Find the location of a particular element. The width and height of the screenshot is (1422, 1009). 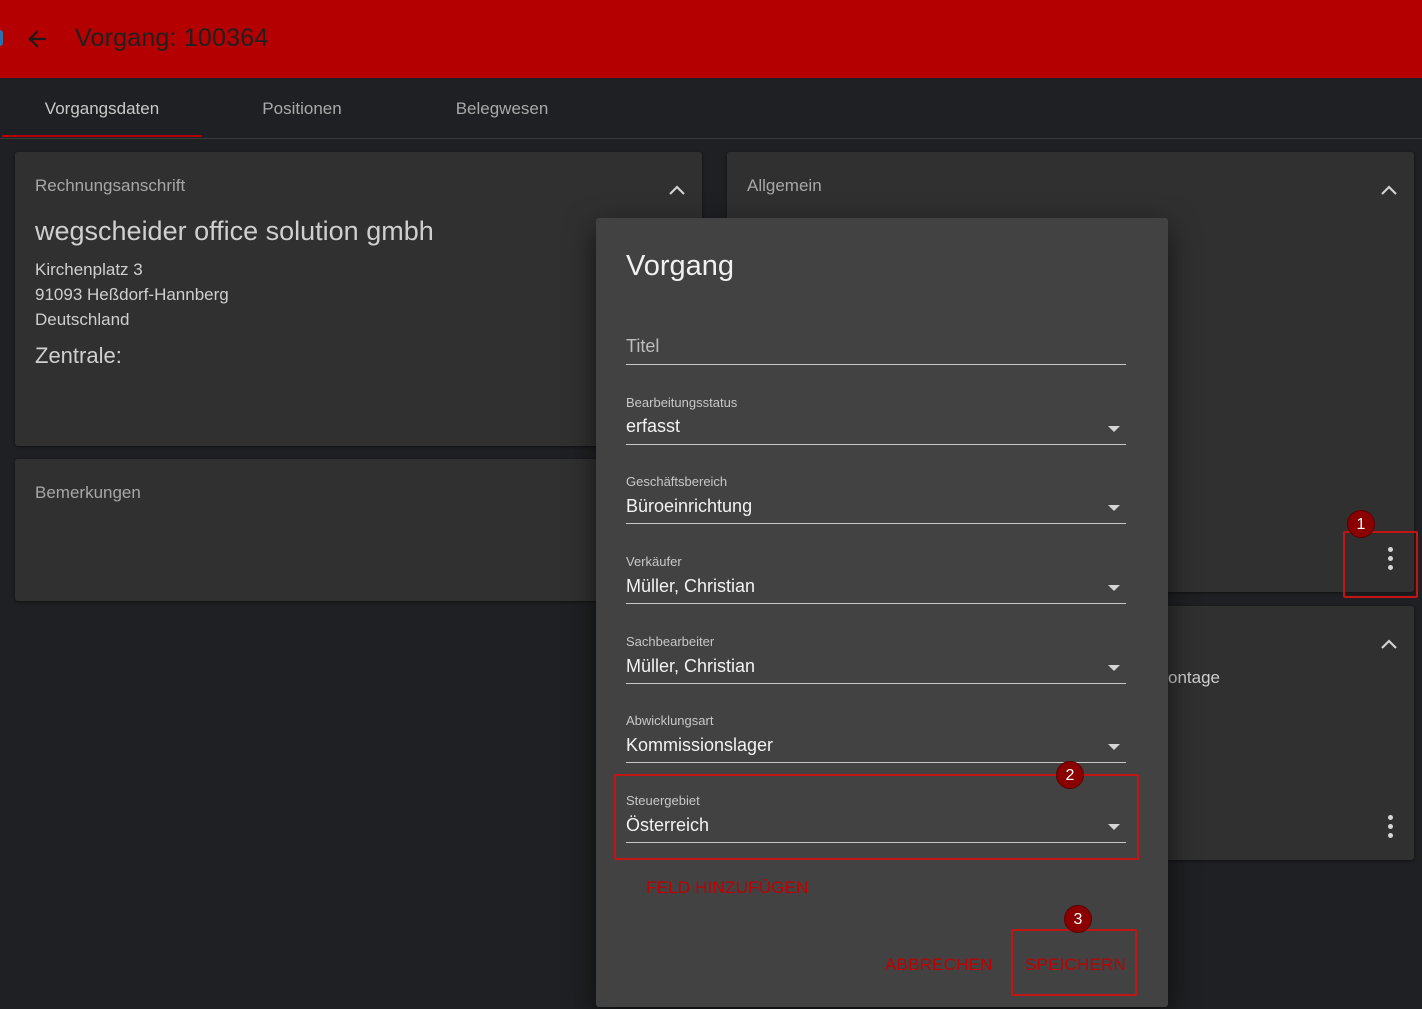

page-title: Vorgang: 100364 is located at coordinates (172, 38).